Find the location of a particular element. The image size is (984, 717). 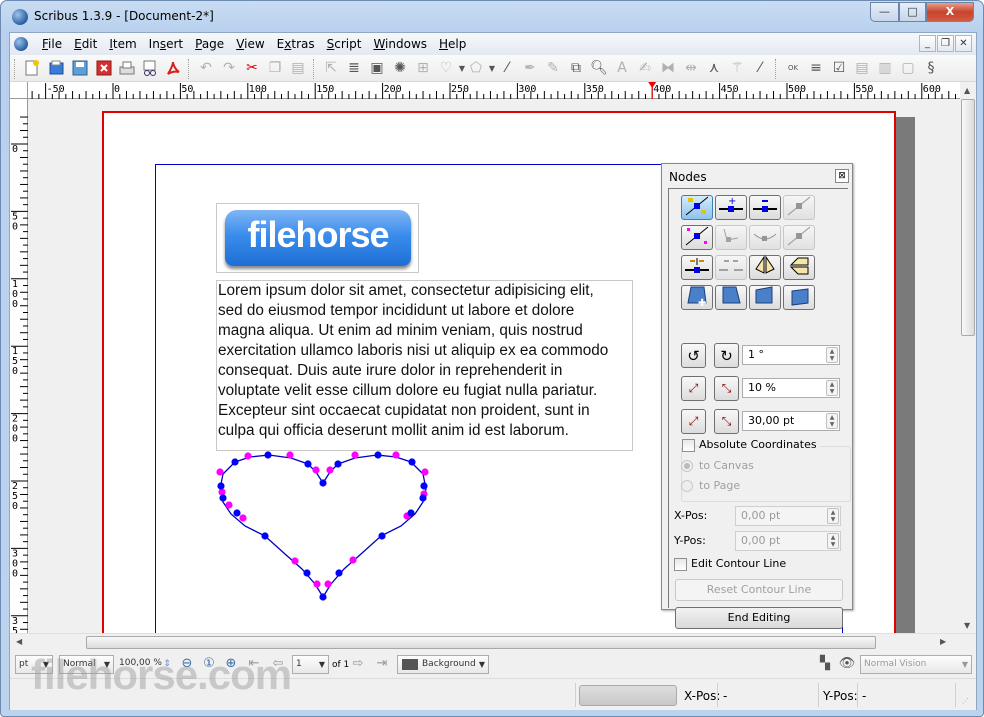

close-path-button is located at coordinates (731, 267).